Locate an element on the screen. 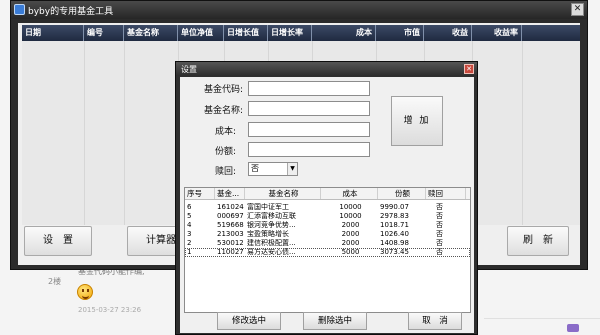 This screenshot has height=335, width=600. list-col-cost: 成本 is located at coordinates (349, 193).